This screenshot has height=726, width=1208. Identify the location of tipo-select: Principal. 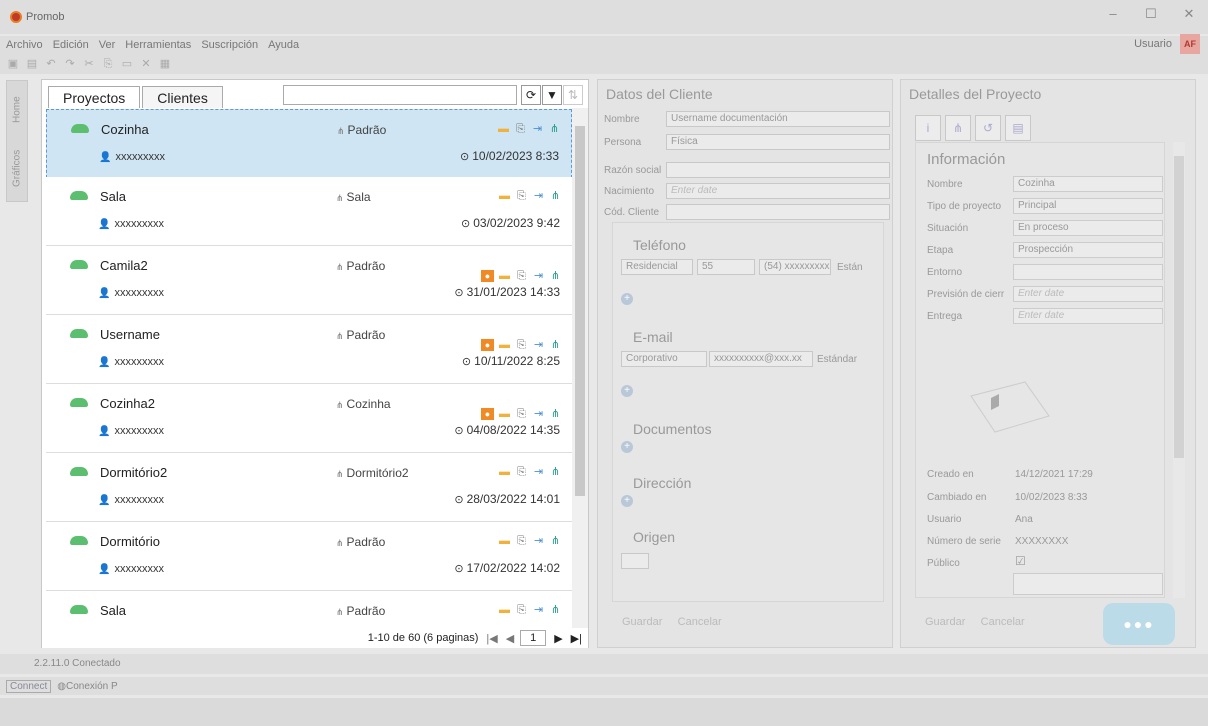
(1088, 206).